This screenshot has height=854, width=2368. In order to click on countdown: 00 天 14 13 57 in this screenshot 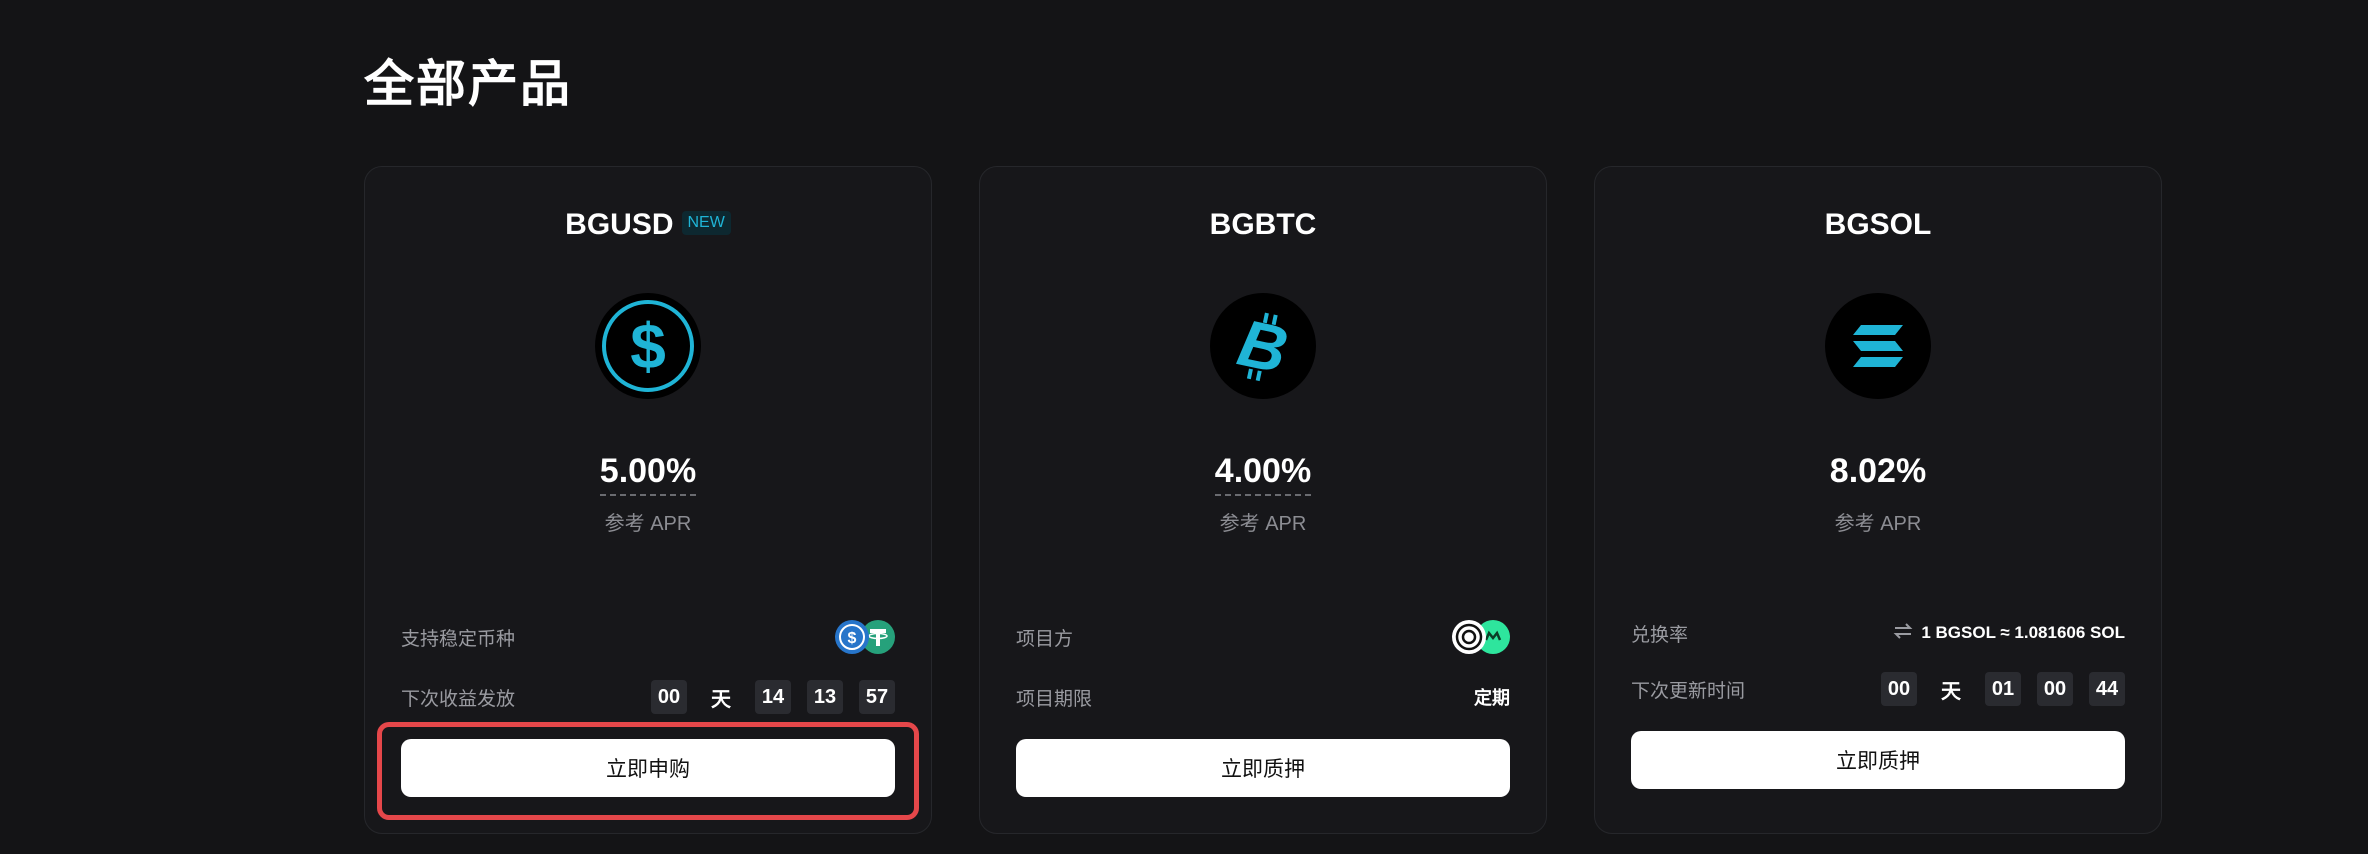, I will do `click(773, 697)`.